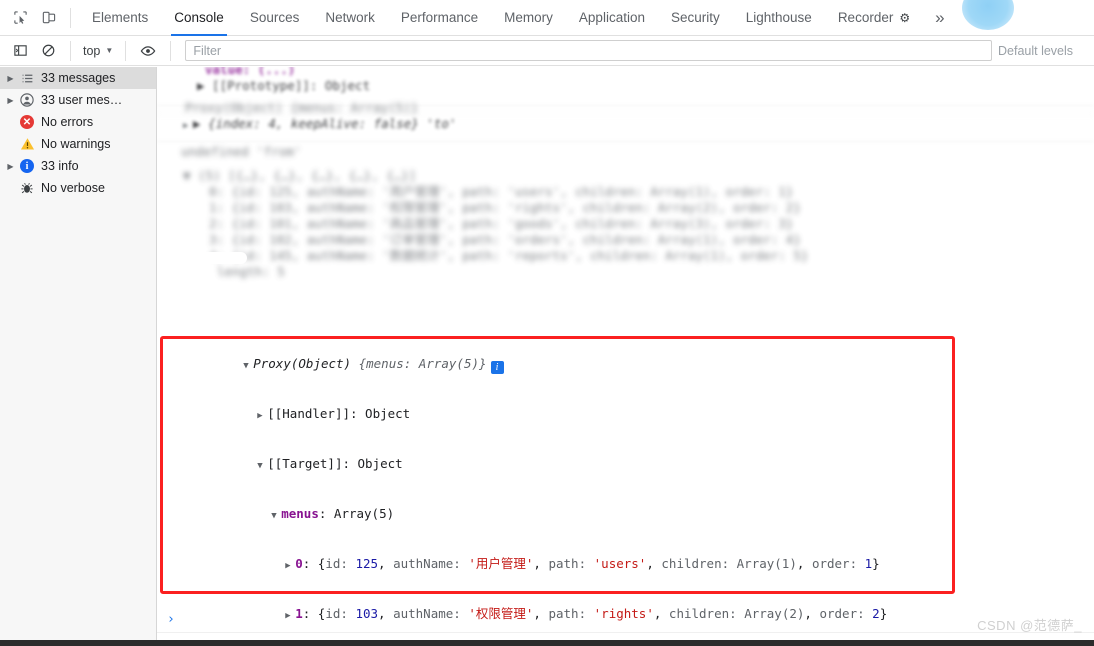  I want to click on log-levels-selector: Default levels, so click(1046, 51).